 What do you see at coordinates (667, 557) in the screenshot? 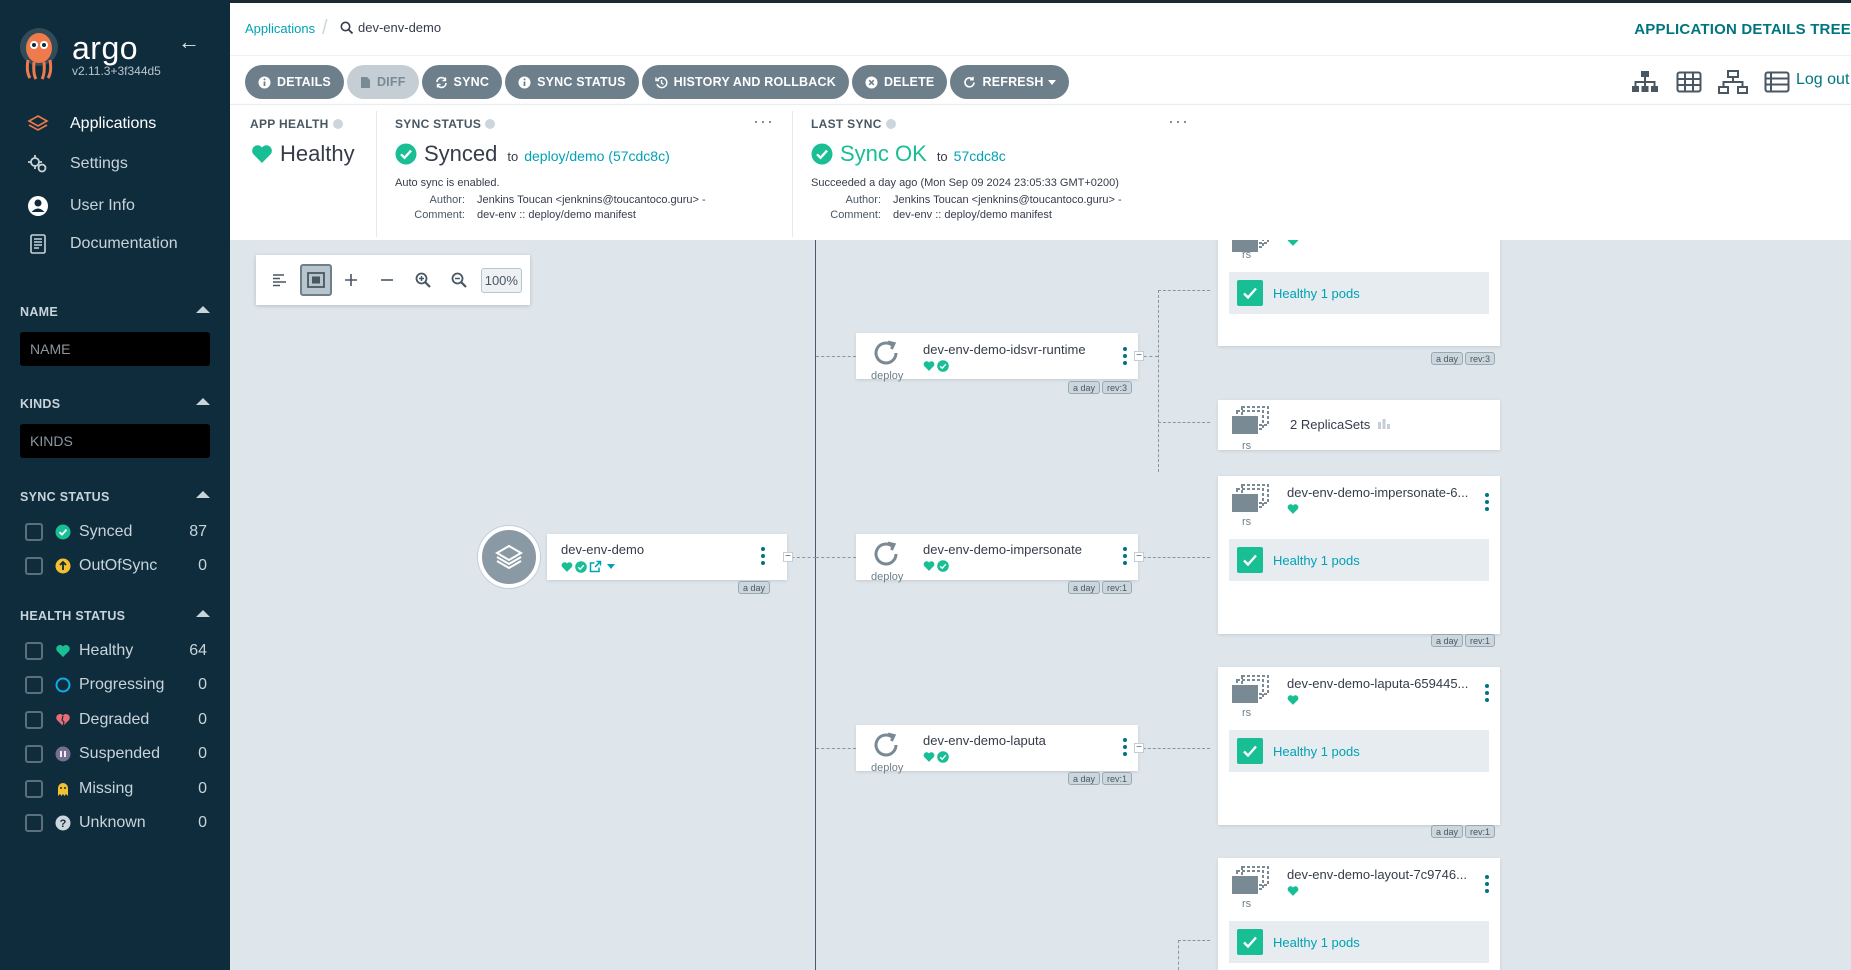
I see `application-node` at bounding box center [667, 557].